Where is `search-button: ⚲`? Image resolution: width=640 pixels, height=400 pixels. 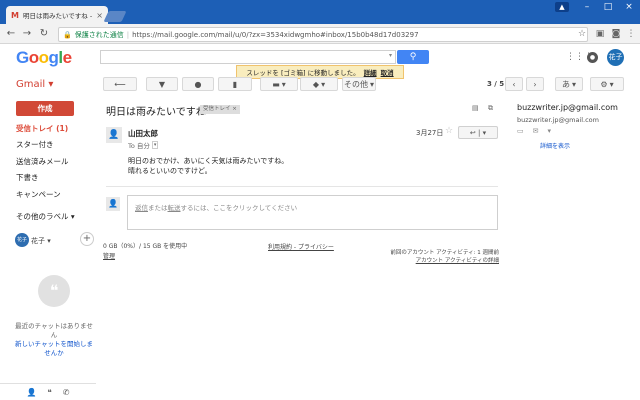 search-button: ⚲ is located at coordinates (413, 57).